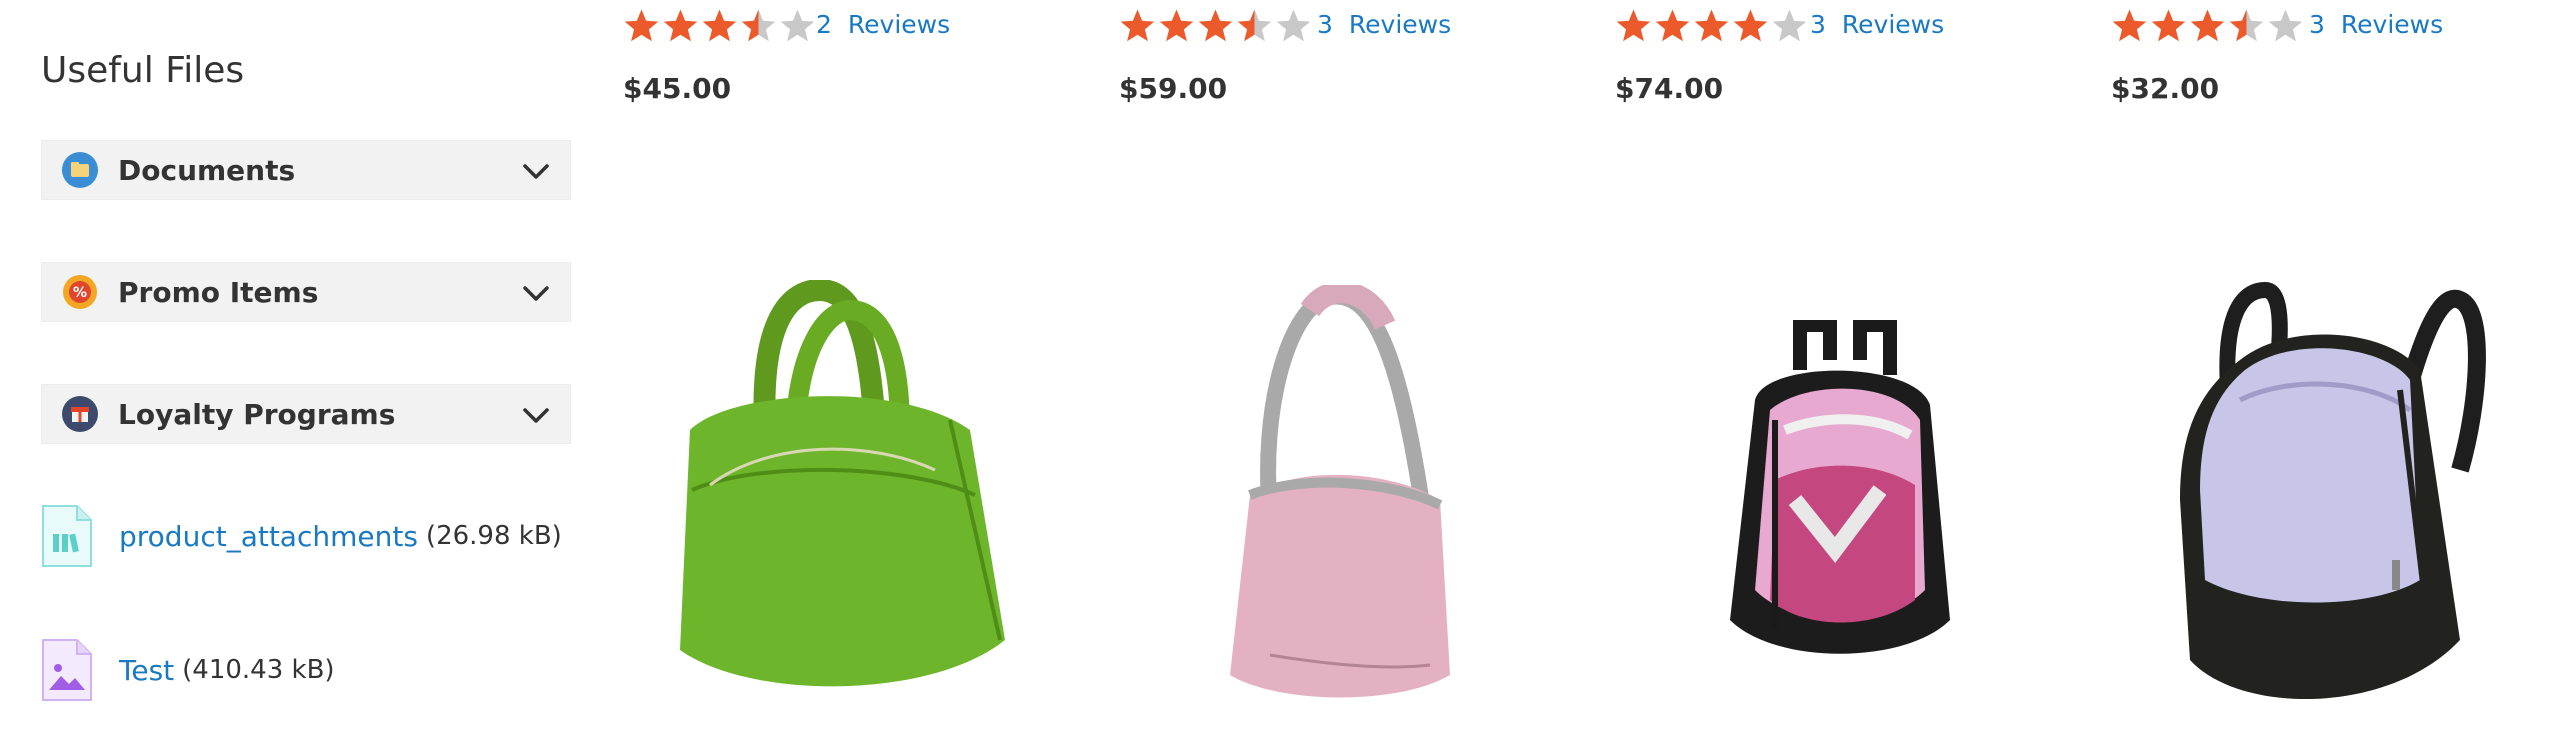  Describe the element at coordinates (840, 495) in the screenshot. I see `green-duffle-bag-image` at that location.